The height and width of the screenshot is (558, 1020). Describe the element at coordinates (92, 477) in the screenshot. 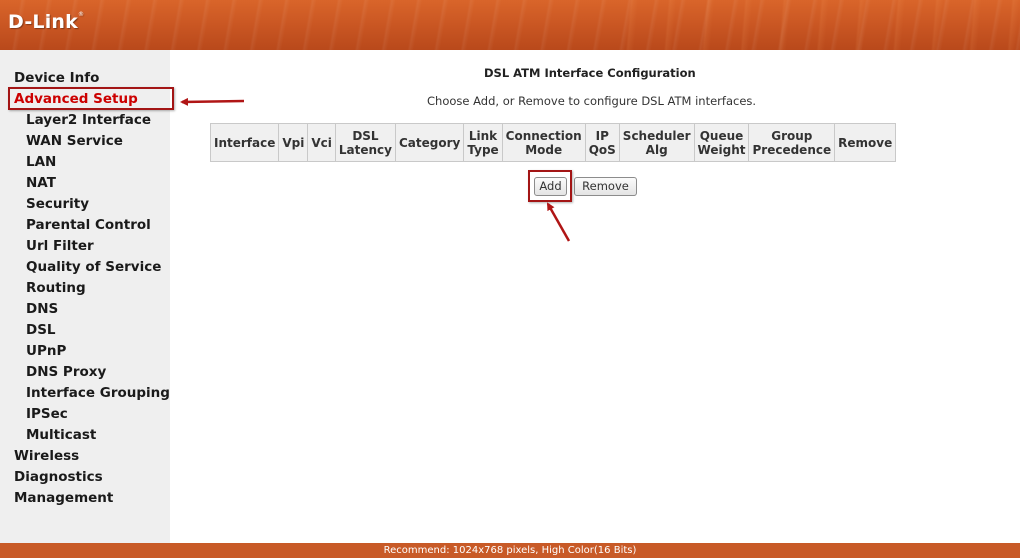

I see `sidebar-item-diagnostics: Diagnostics` at that location.